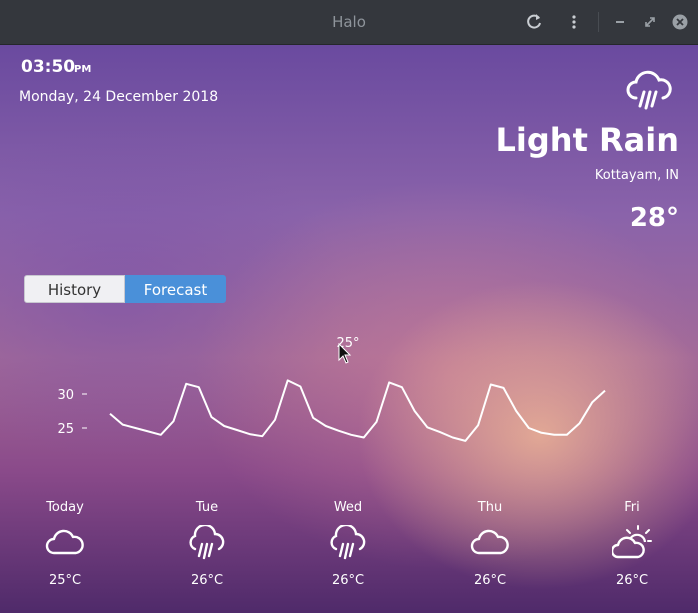 The width and height of the screenshot is (698, 613). What do you see at coordinates (574, 22) in the screenshot?
I see `menu-dots-icon` at bounding box center [574, 22].